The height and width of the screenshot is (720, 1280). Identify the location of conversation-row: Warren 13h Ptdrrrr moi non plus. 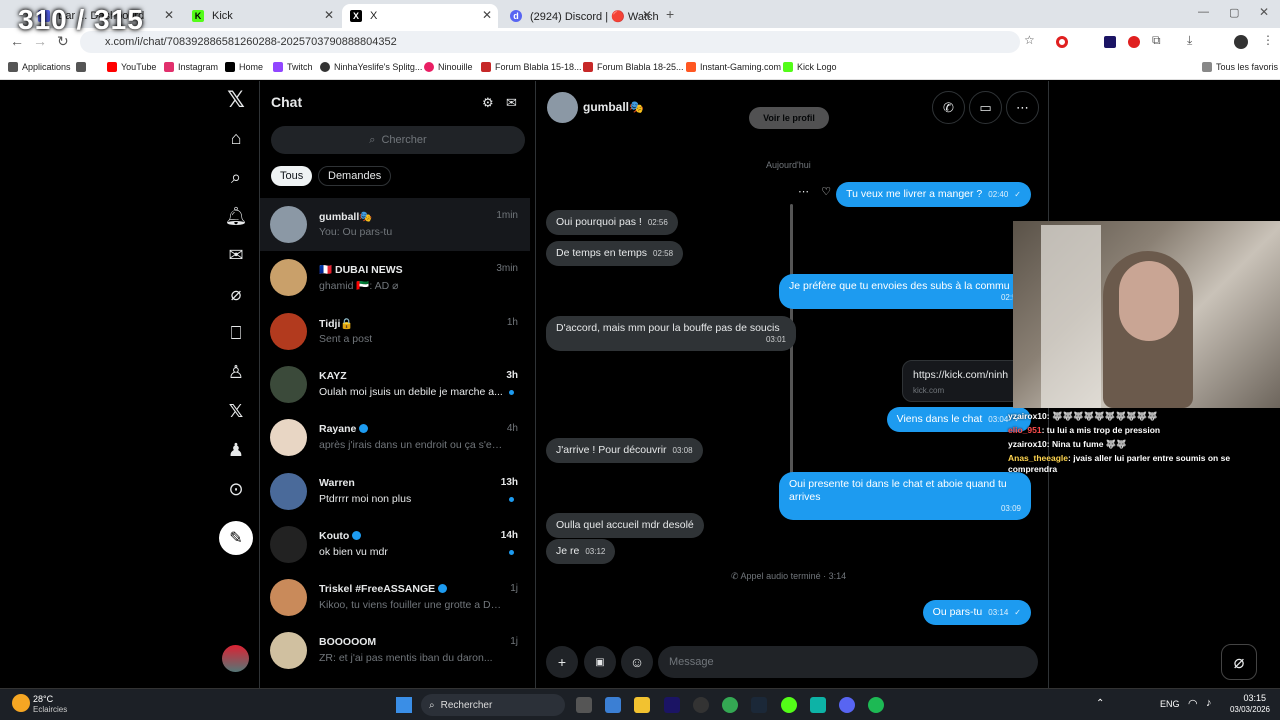
(395, 491).